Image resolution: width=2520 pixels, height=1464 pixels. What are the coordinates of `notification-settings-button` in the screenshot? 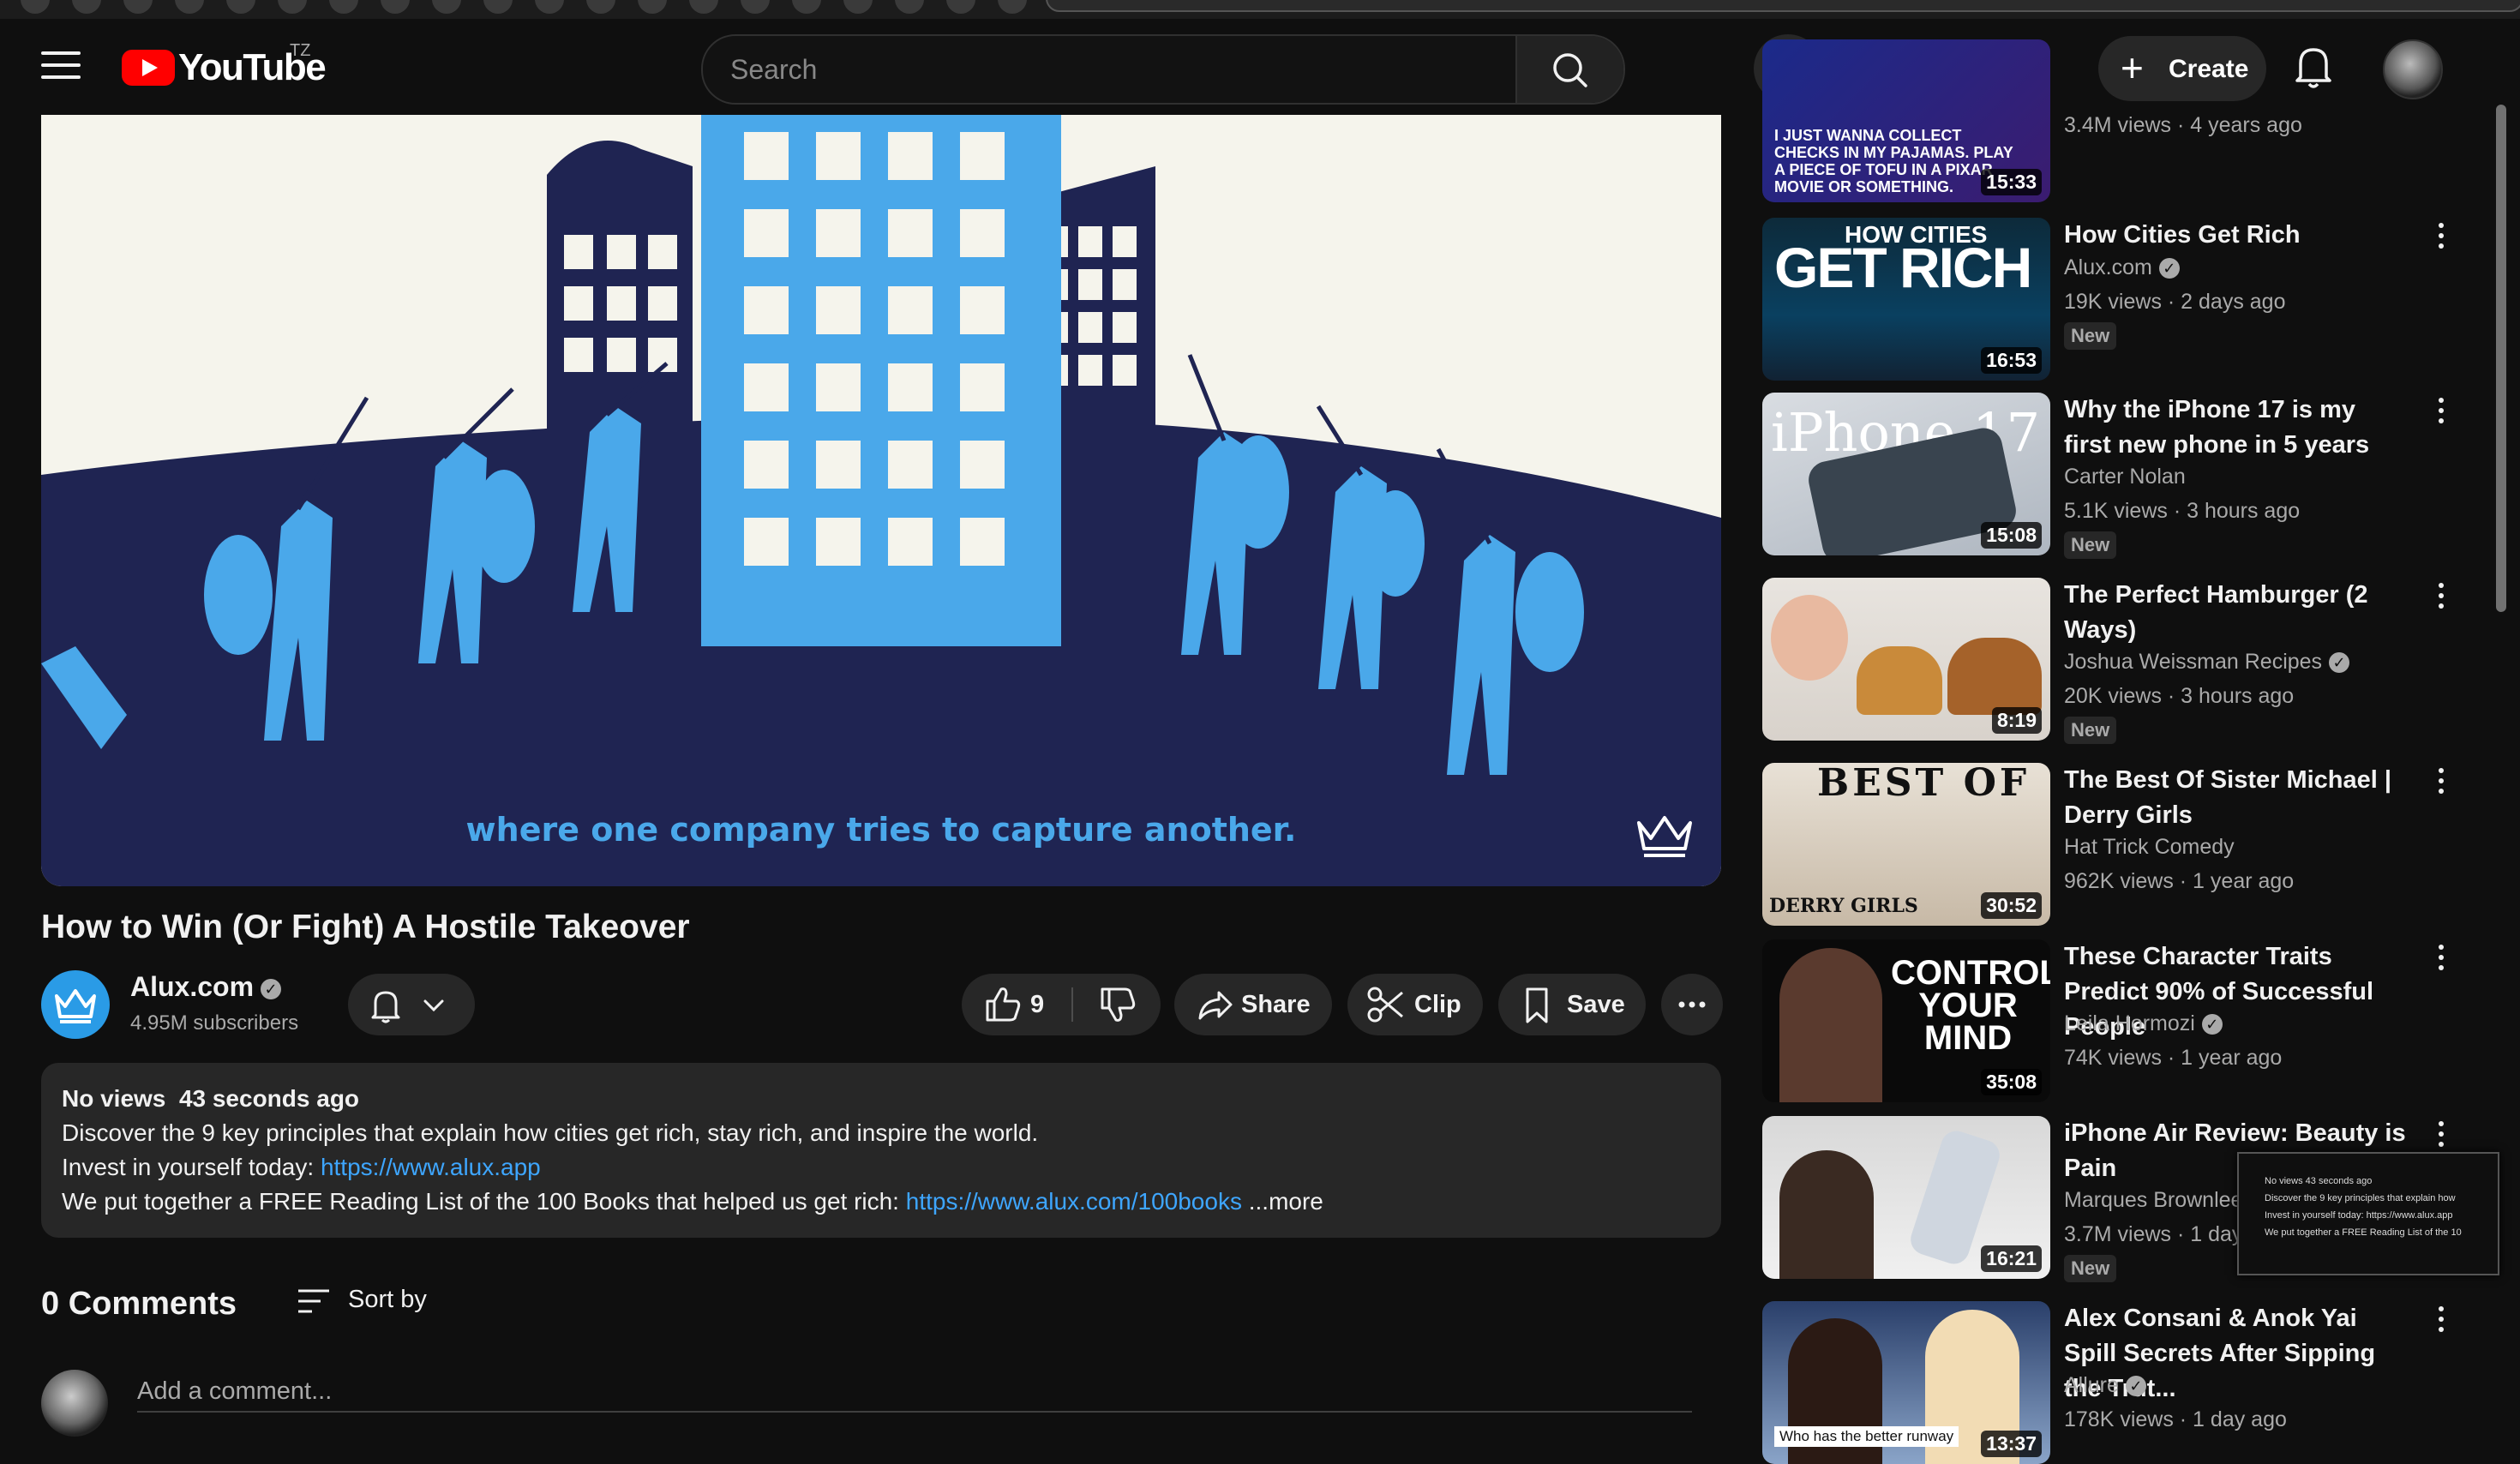 It's located at (411, 1004).